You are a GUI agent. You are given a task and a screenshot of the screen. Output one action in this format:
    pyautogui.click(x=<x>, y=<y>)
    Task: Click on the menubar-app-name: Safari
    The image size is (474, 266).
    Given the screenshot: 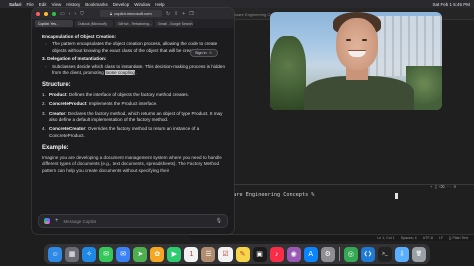 What is the action you would take?
    pyautogui.click(x=15, y=4)
    